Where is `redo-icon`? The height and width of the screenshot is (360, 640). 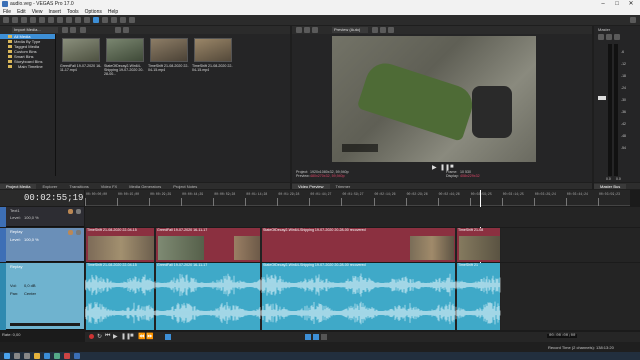 redo-icon is located at coordinates (87, 20).